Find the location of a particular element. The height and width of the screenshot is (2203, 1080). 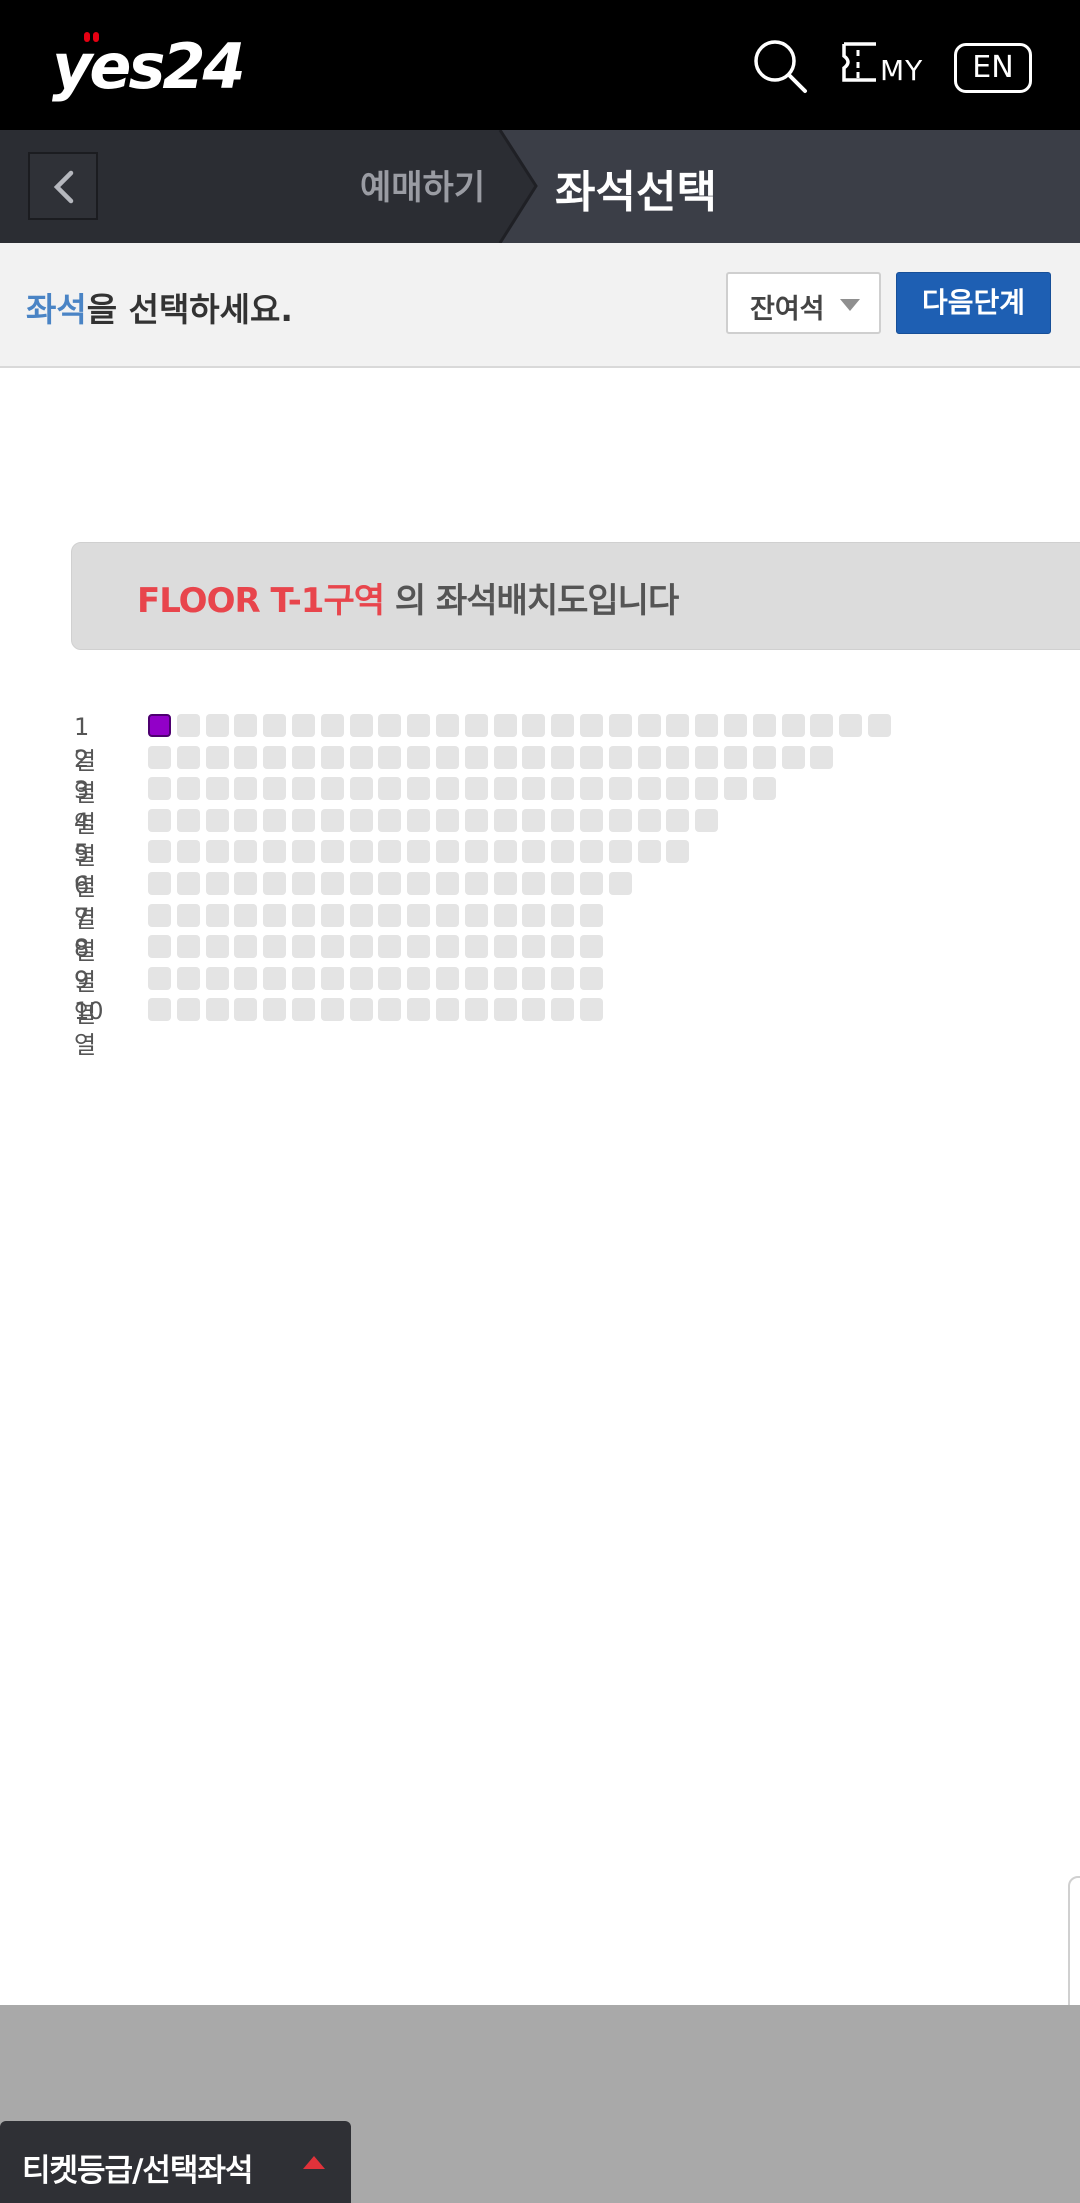

my-ticket-button: MY is located at coordinates (883, 65).